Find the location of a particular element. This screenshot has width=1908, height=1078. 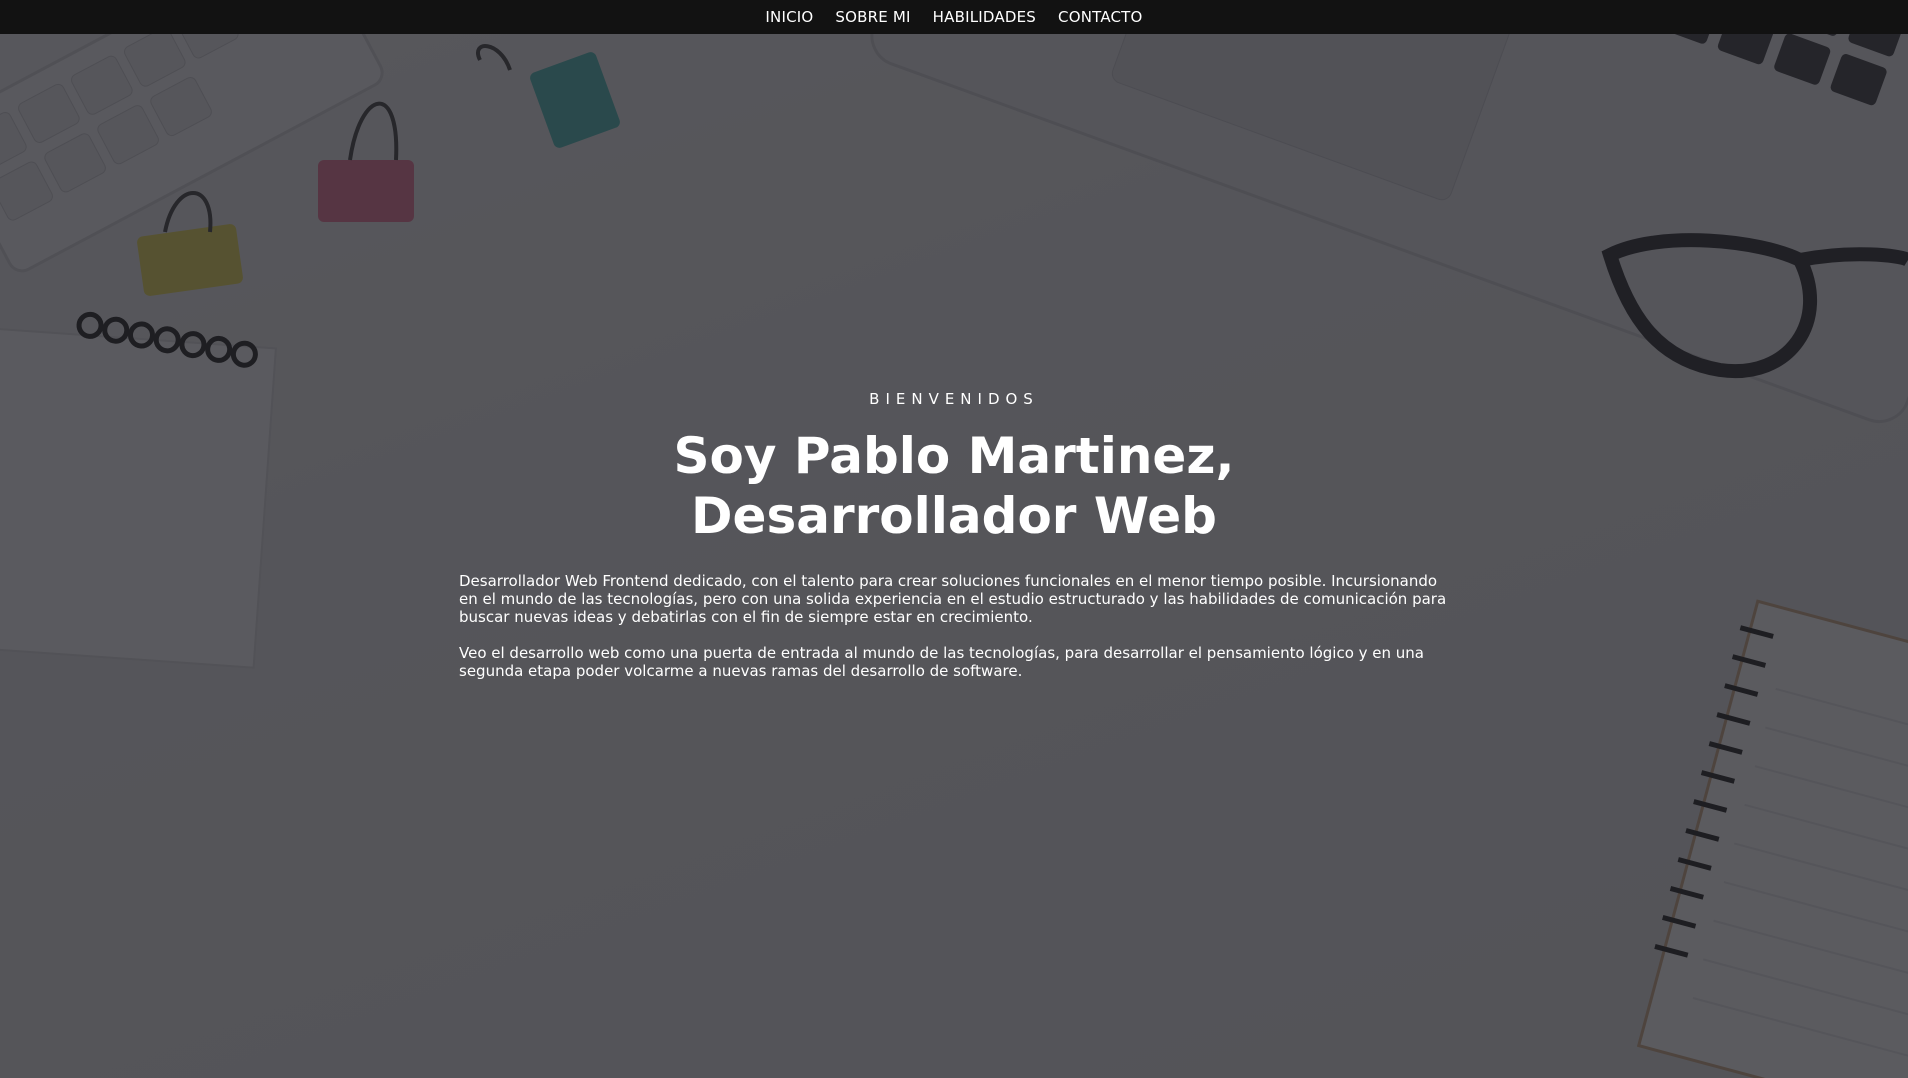

nav-link-contacto: CONTACTO is located at coordinates (1100, 17).